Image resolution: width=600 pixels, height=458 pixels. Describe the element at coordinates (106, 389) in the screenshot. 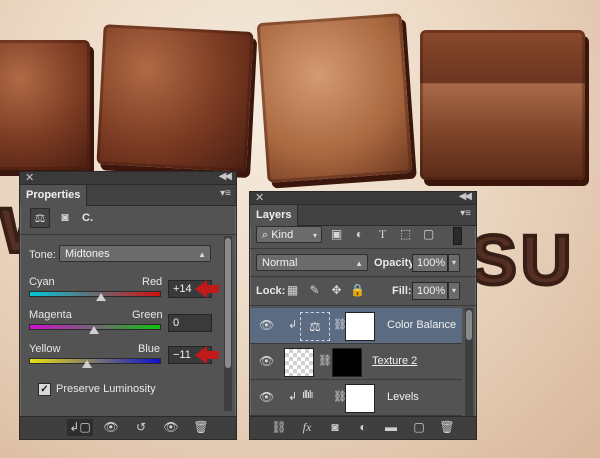

I see `preserve-luminosity-label: Preserve Luminosity` at that location.